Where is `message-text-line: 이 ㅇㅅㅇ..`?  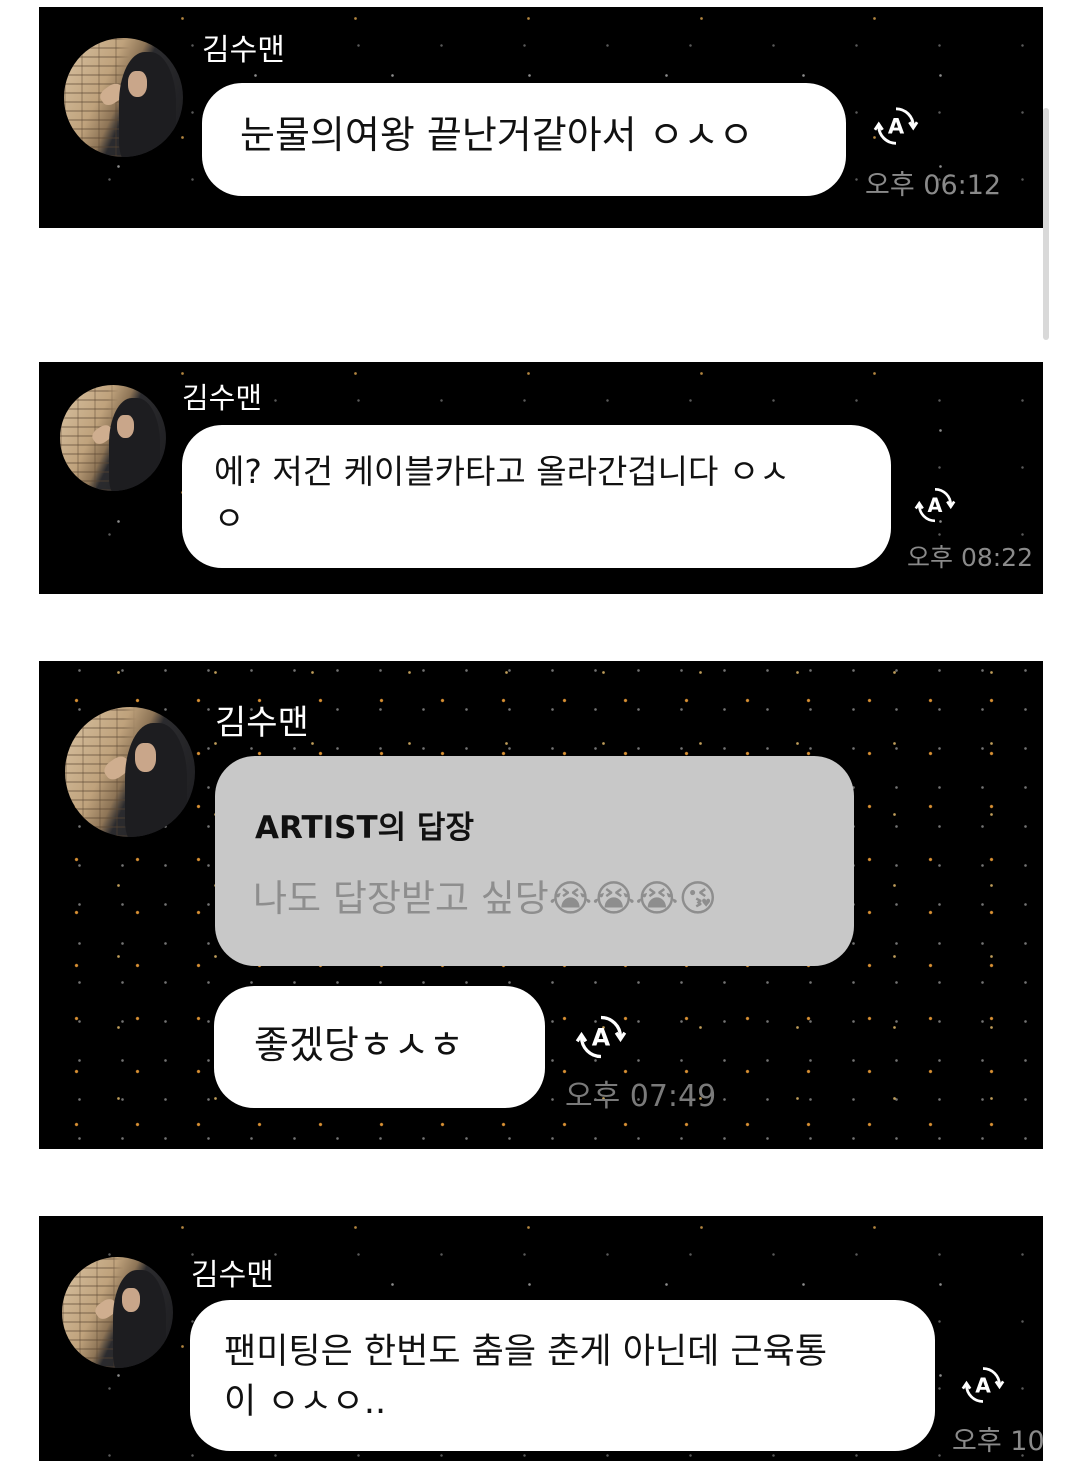
message-text-line: 이 ㅇㅅㅇ.. is located at coordinates (305, 1401).